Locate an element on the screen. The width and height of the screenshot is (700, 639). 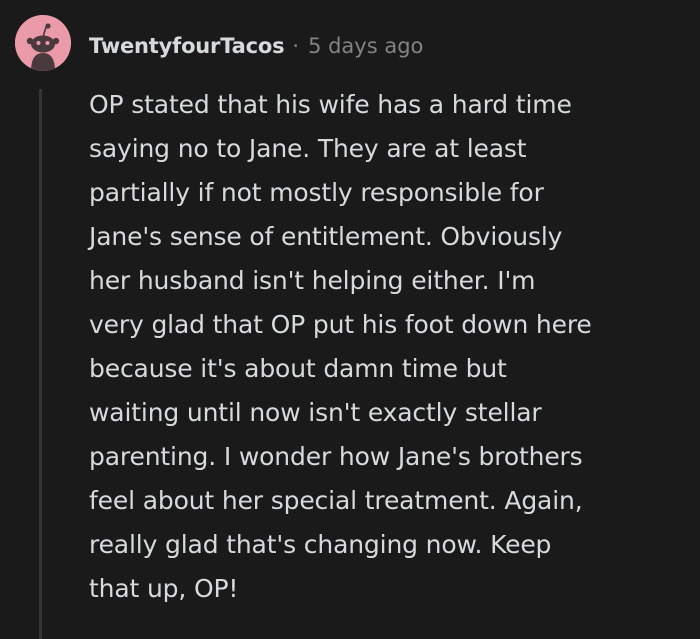
comment-timestamp: 5 days ago is located at coordinates (365, 46).